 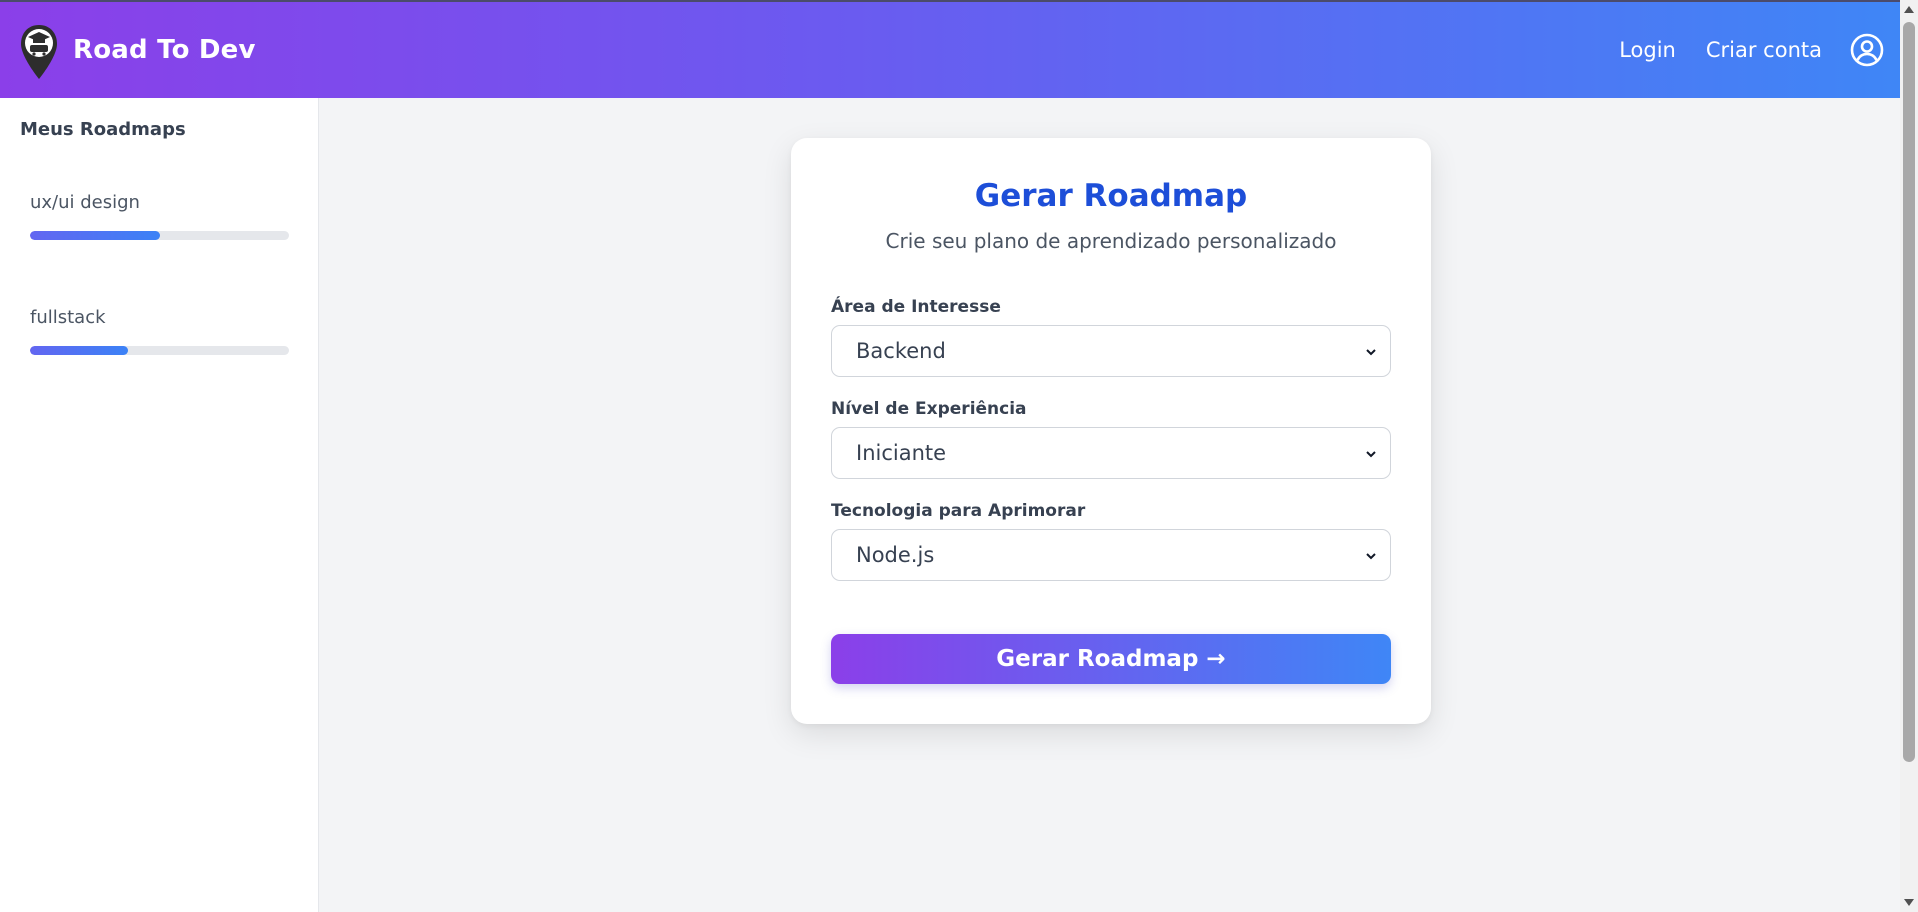 I want to click on sidebar-item-fullstack: fullstack, so click(x=159, y=331).